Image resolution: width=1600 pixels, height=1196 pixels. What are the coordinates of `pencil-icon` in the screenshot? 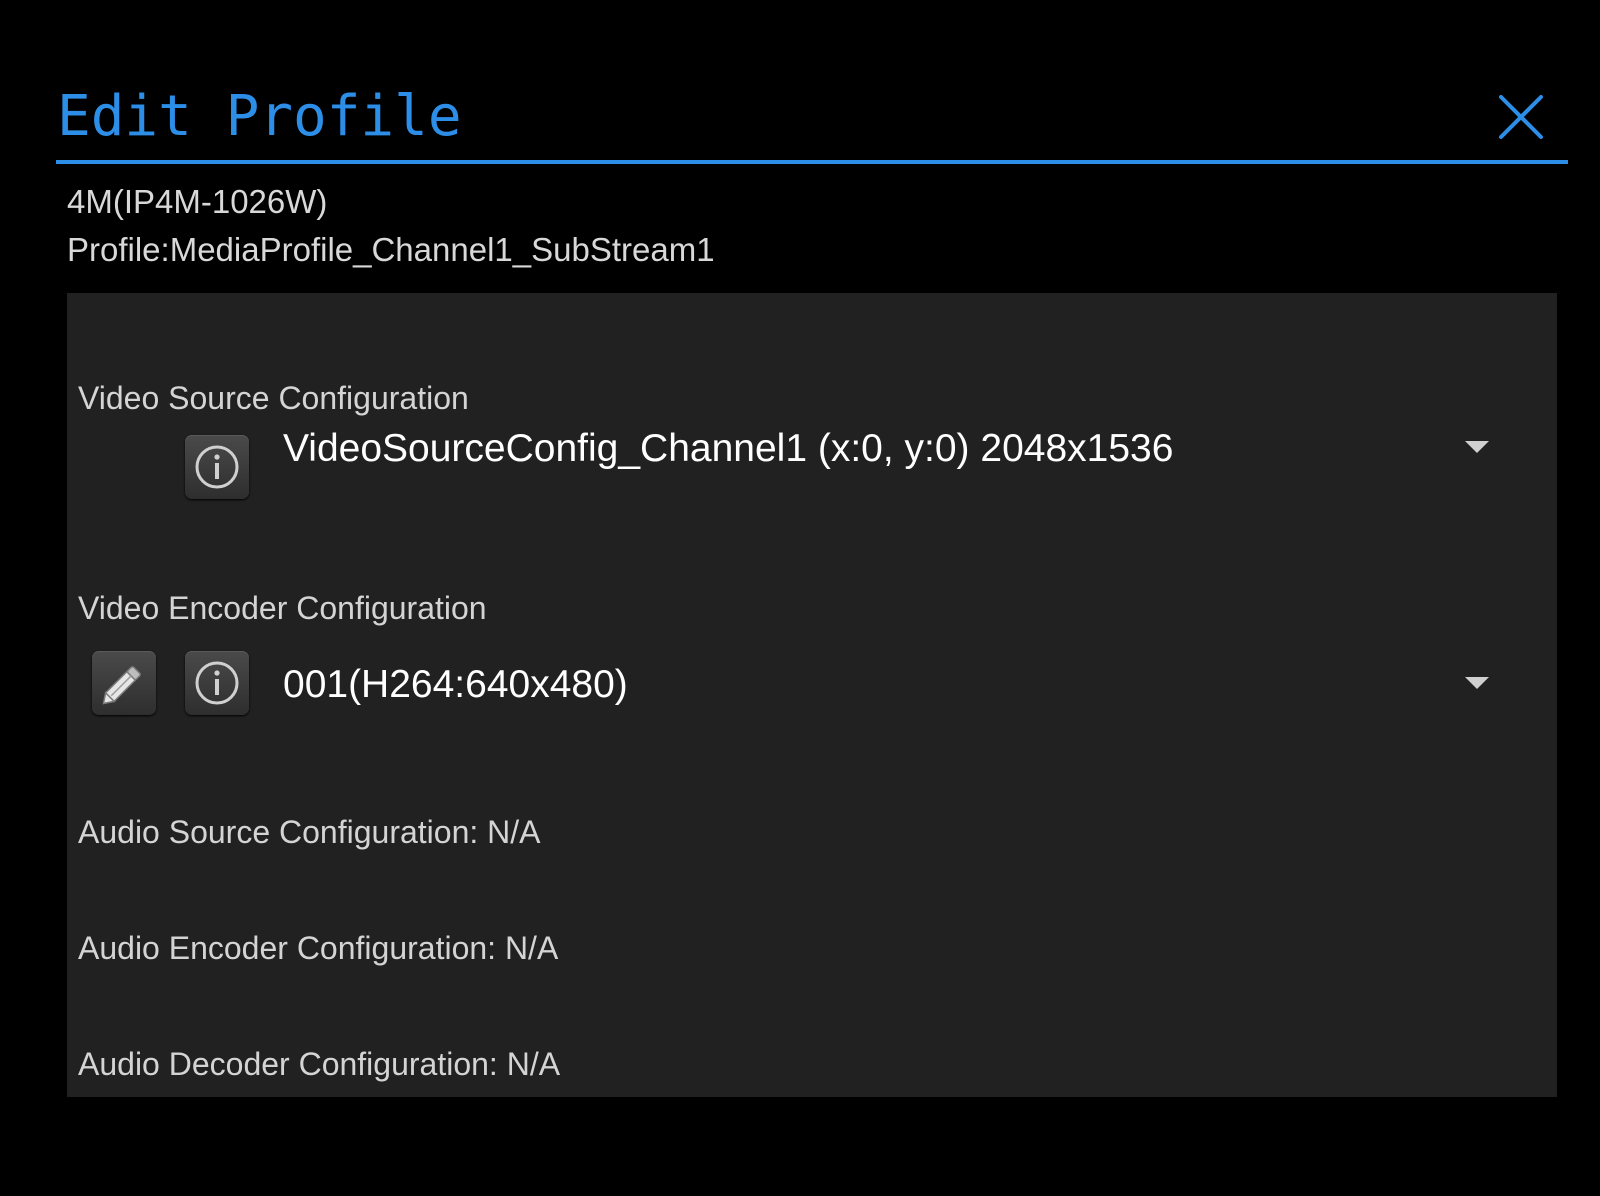 It's located at (121, 685).